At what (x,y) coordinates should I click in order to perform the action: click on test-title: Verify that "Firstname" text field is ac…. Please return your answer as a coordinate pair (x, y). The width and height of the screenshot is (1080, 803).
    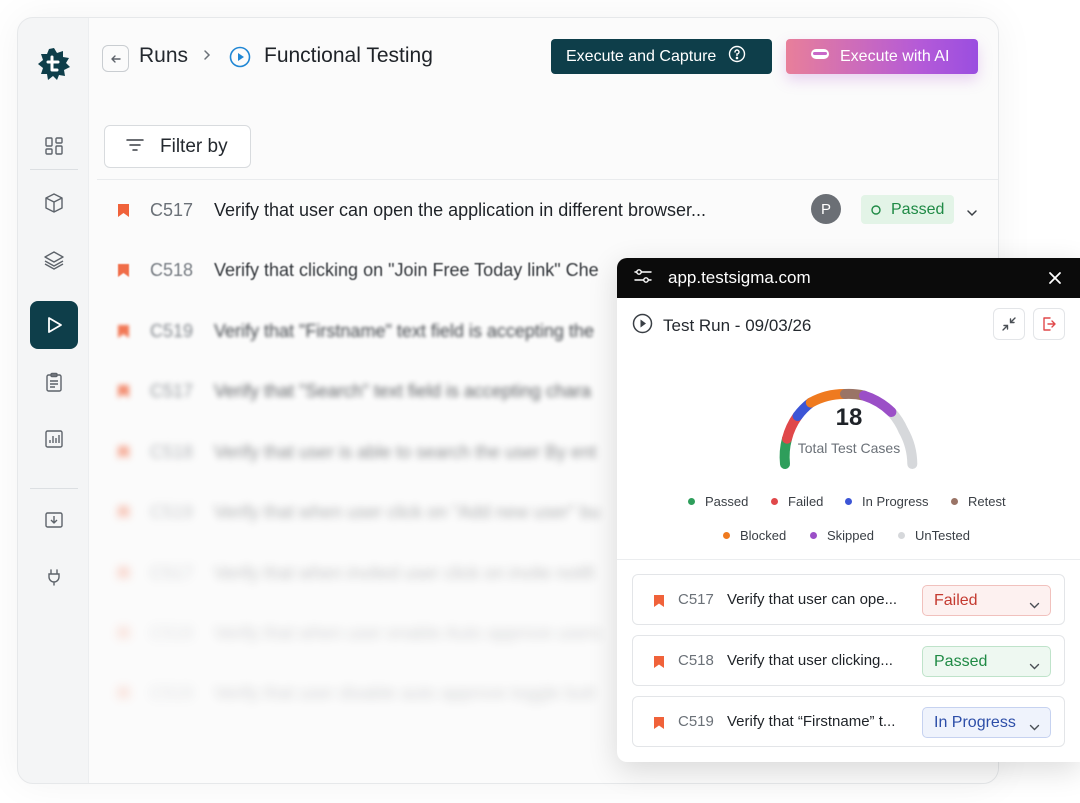
    Looking at the image, I should click on (404, 331).